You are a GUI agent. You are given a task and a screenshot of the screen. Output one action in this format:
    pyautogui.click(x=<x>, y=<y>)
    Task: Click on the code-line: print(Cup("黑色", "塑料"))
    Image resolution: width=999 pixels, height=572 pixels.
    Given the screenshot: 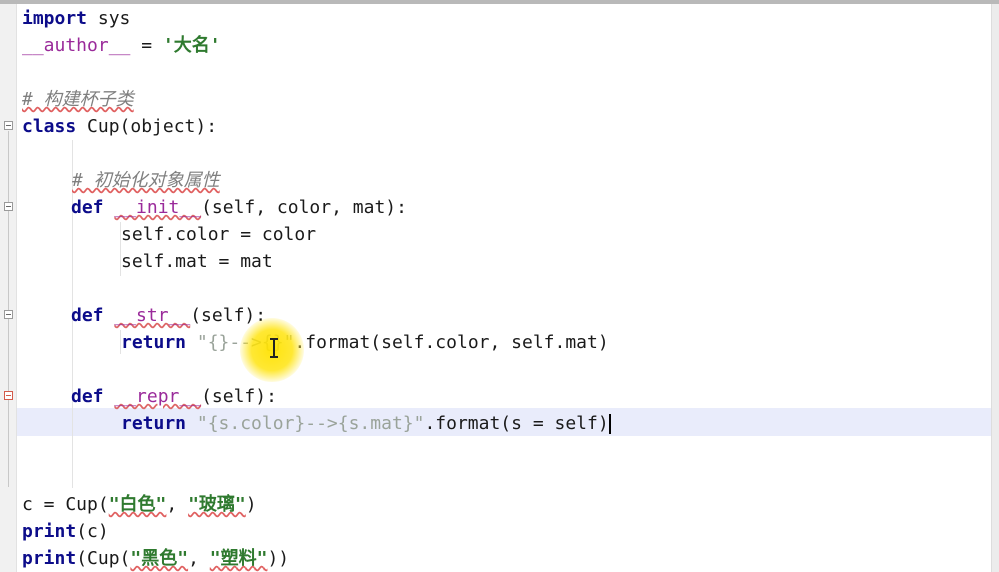 What is the action you would take?
    pyautogui.click(x=155, y=558)
    